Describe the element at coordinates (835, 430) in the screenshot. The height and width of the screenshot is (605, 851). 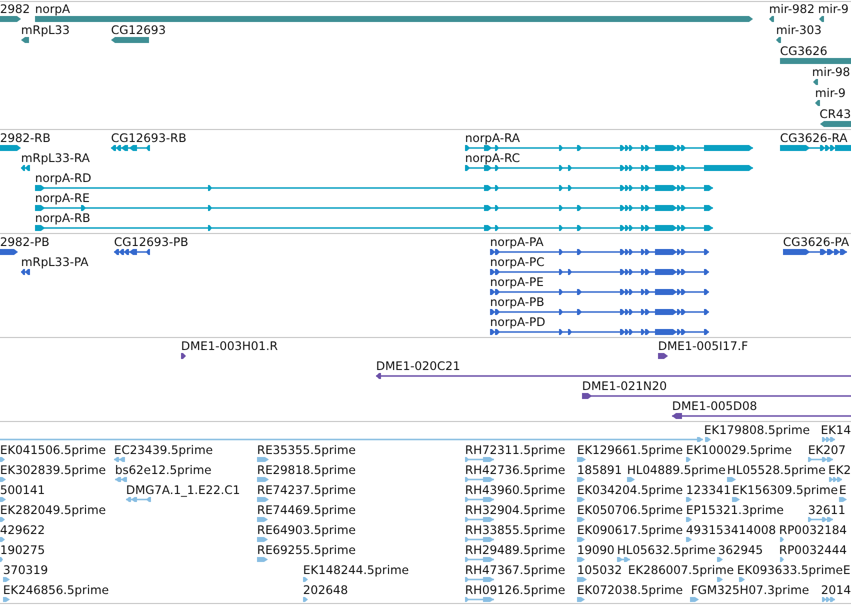
I see `feature-label: EK14` at that location.